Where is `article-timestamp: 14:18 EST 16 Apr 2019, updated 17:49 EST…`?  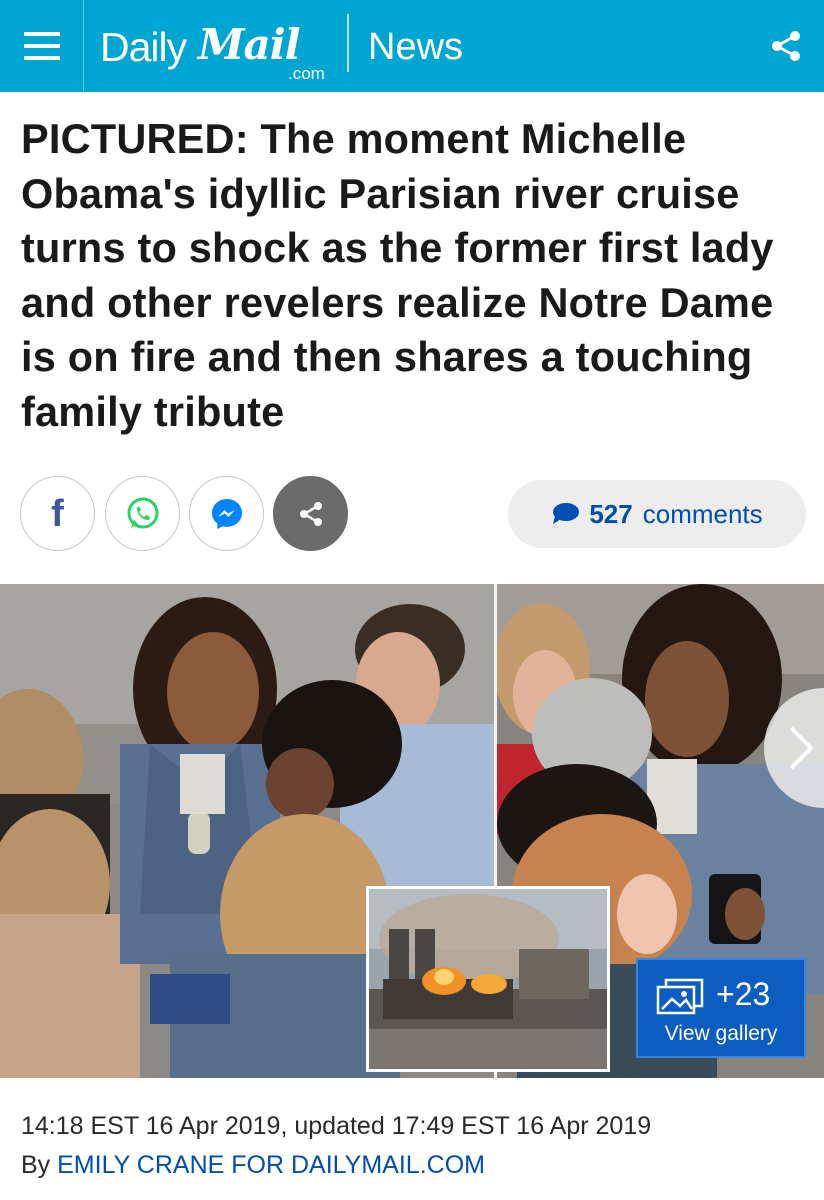 article-timestamp: 14:18 EST 16 Apr 2019, updated 17:49 EST… is located at coordinates (336, 1126).